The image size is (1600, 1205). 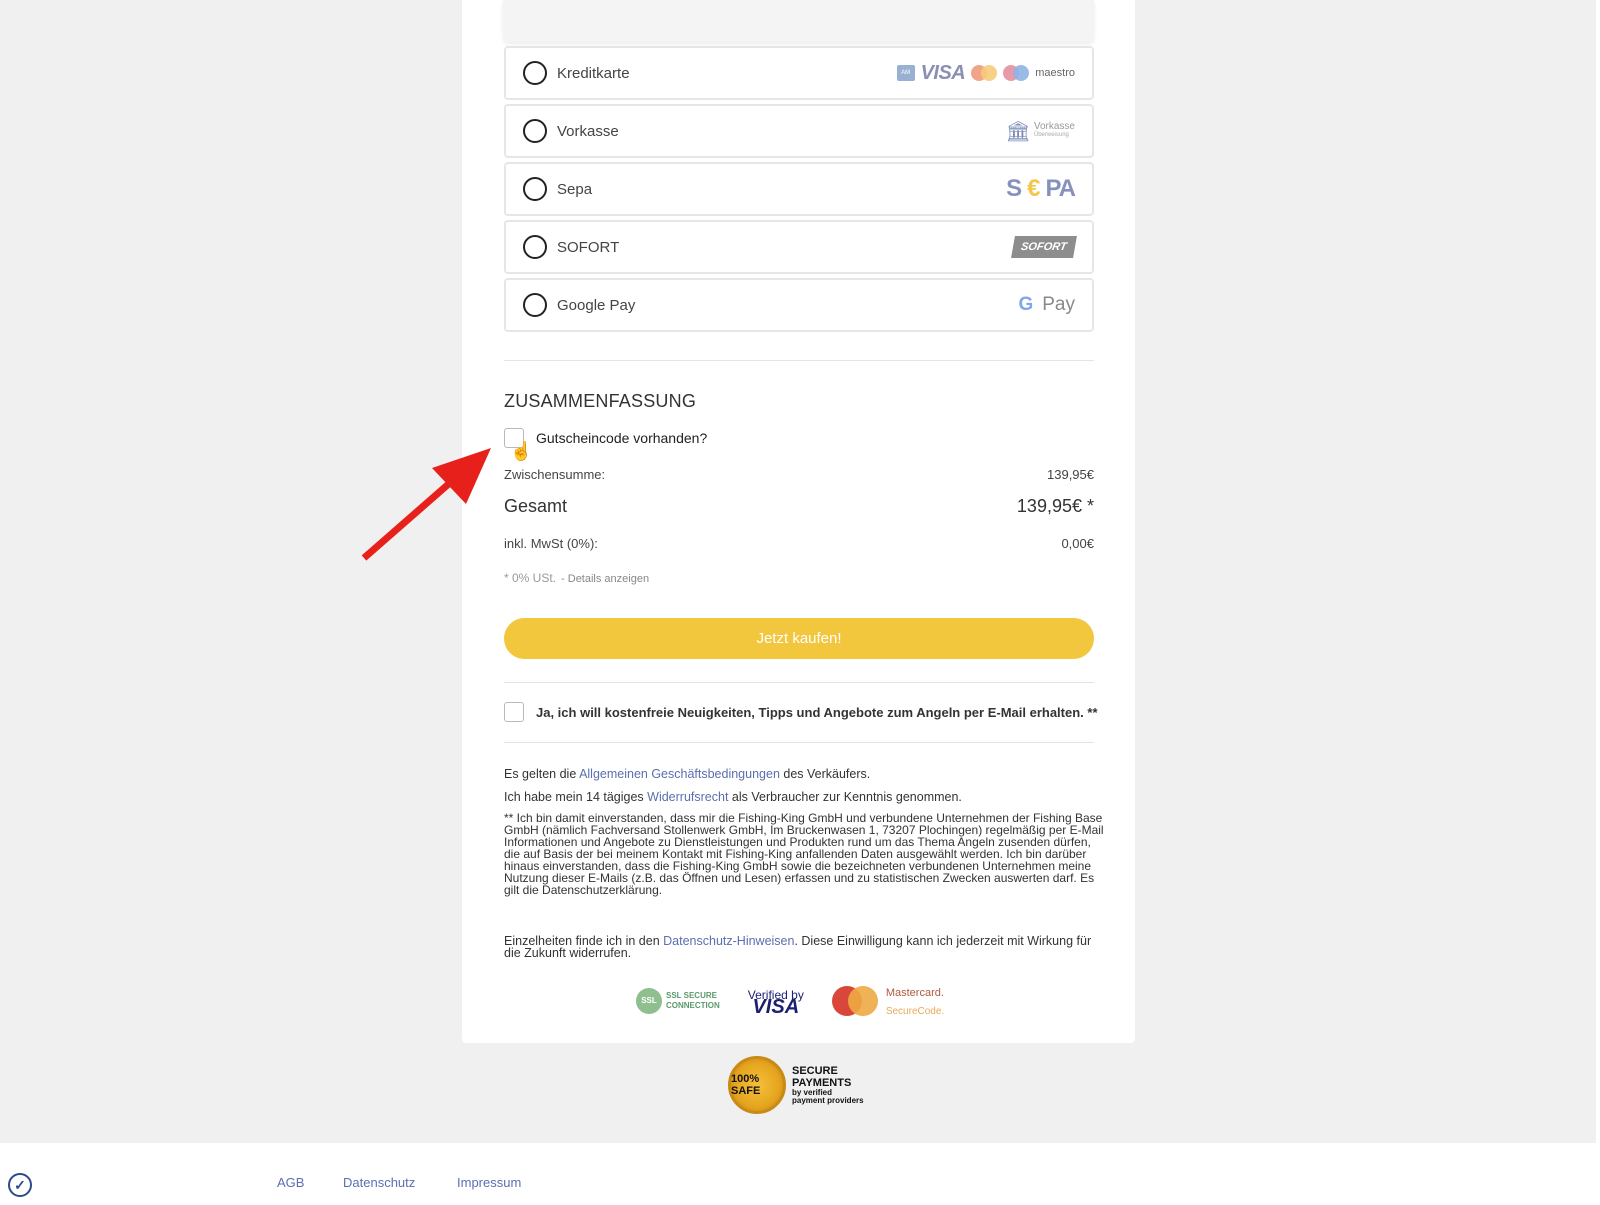 I want to click on trust-check-icon: ✓, so click(x=20, y=1185).